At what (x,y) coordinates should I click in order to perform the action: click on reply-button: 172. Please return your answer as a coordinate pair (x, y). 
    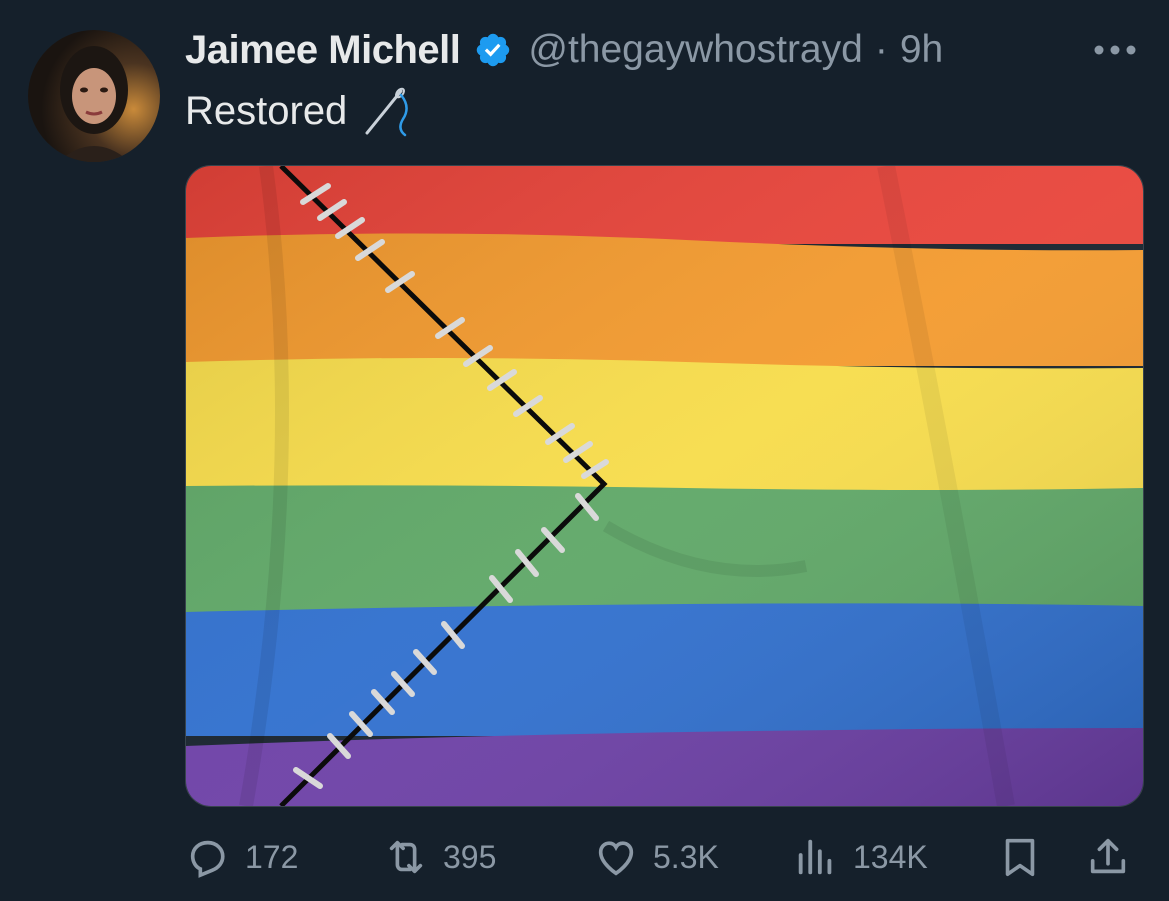
    Looking at the image, I should click on (241, 857).